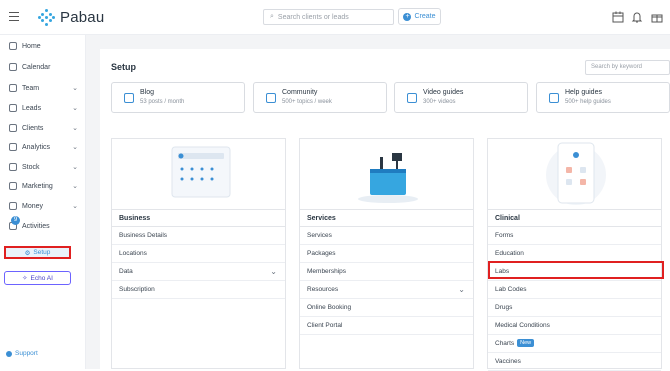  Describe the element at coordinates (198, 236) in the screenshot. I see `list-item: Business Details` at that location.